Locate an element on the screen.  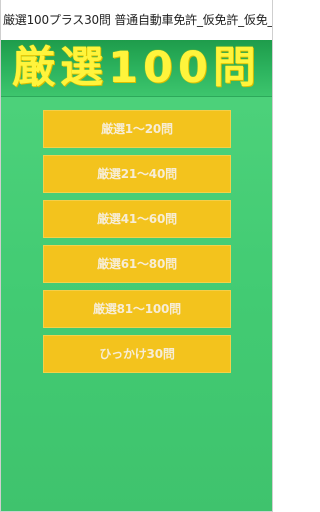
page-title: 厳選100問 is located at coordinates (136, 68).